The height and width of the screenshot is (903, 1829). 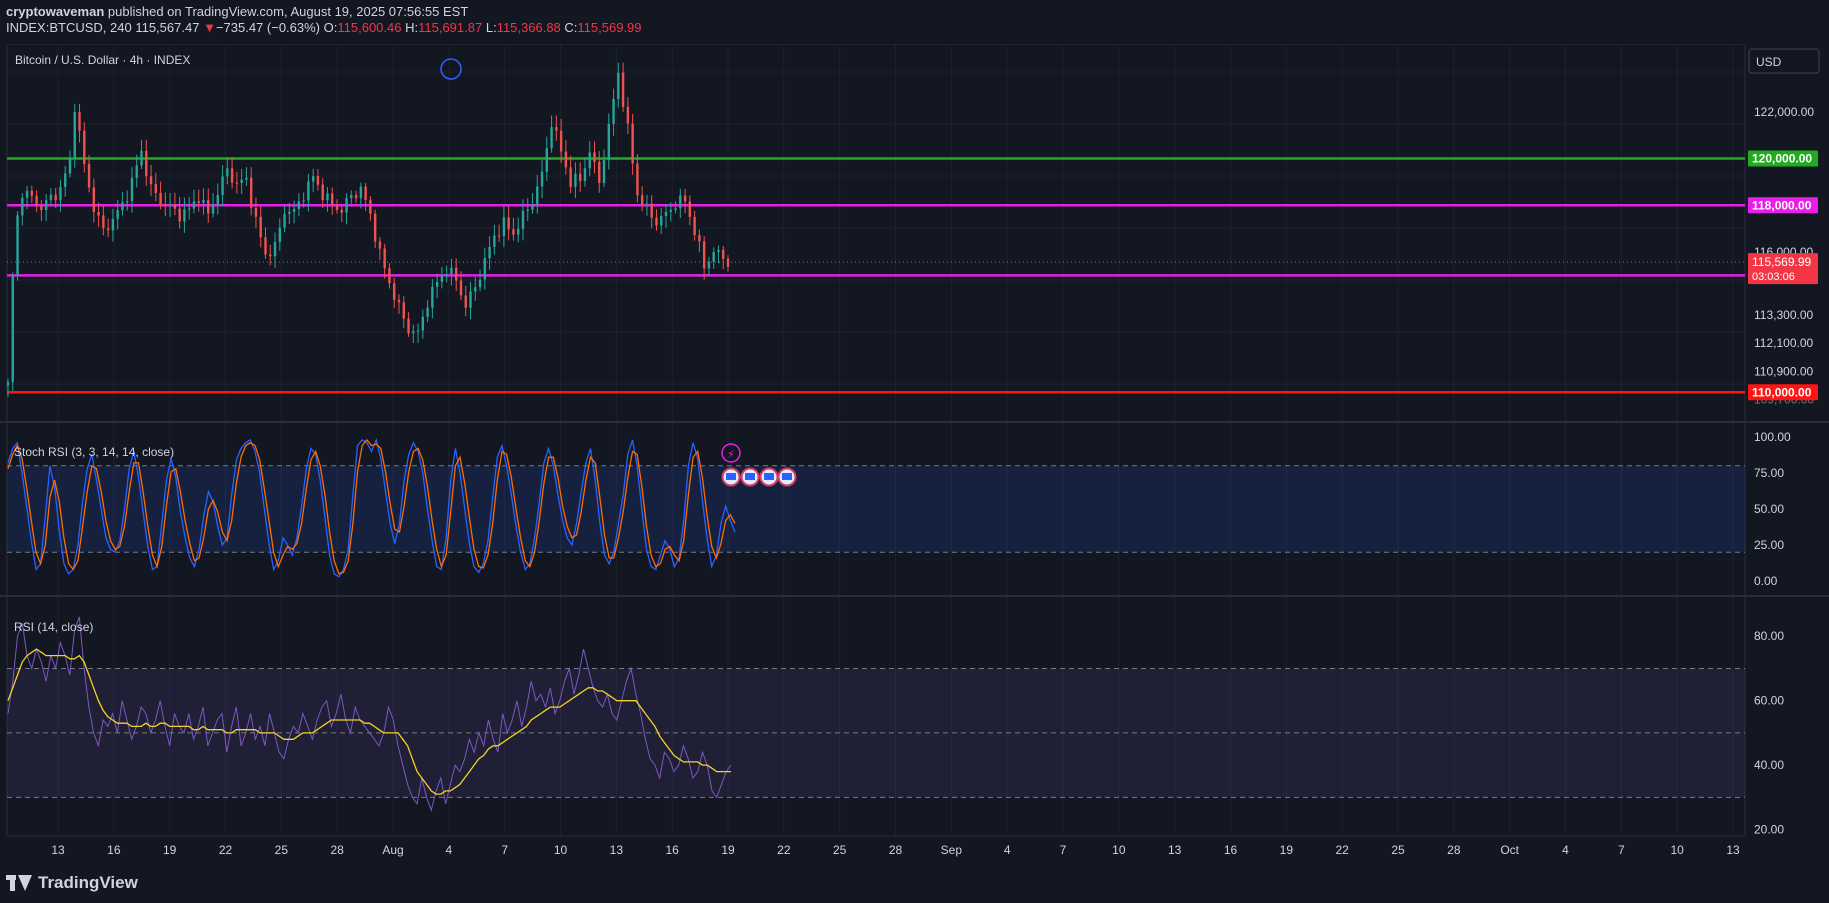 I want to click on stoch-pane-title: Stoch RSI (3, 3, 14, 14, close), so click(x=94, y=452).